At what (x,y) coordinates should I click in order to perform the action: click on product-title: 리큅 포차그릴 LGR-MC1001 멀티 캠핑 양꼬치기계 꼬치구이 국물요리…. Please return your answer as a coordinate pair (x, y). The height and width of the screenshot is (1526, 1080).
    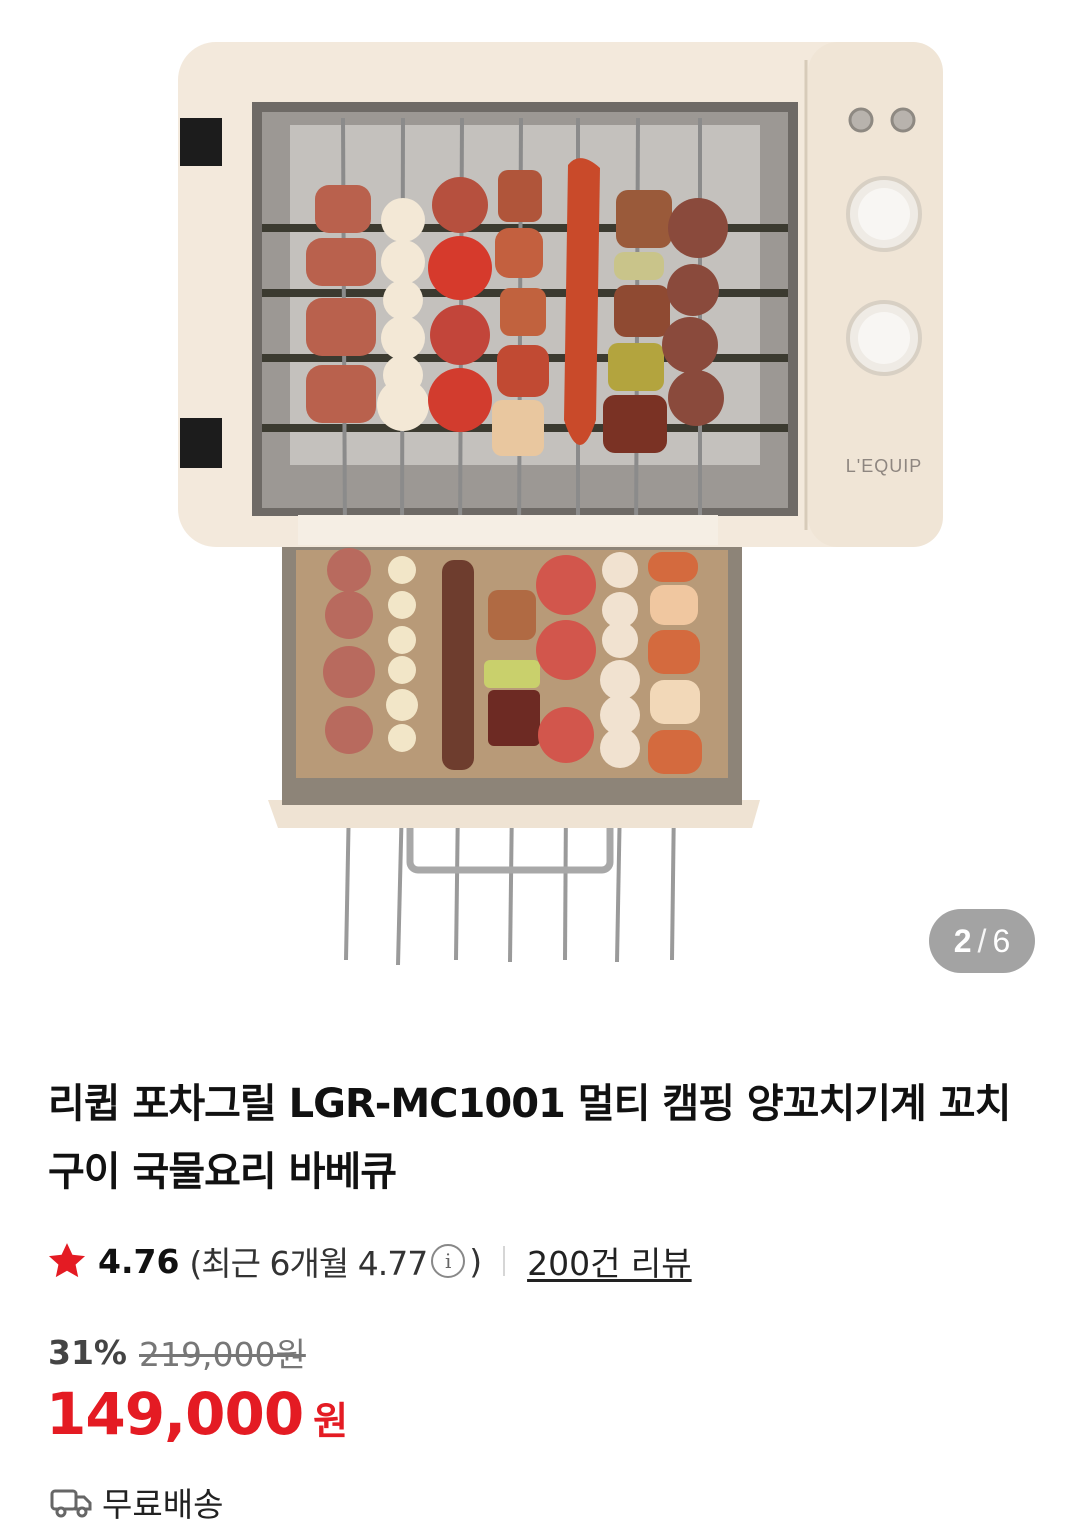
    Looking at the image, I should click on (529, 1138).